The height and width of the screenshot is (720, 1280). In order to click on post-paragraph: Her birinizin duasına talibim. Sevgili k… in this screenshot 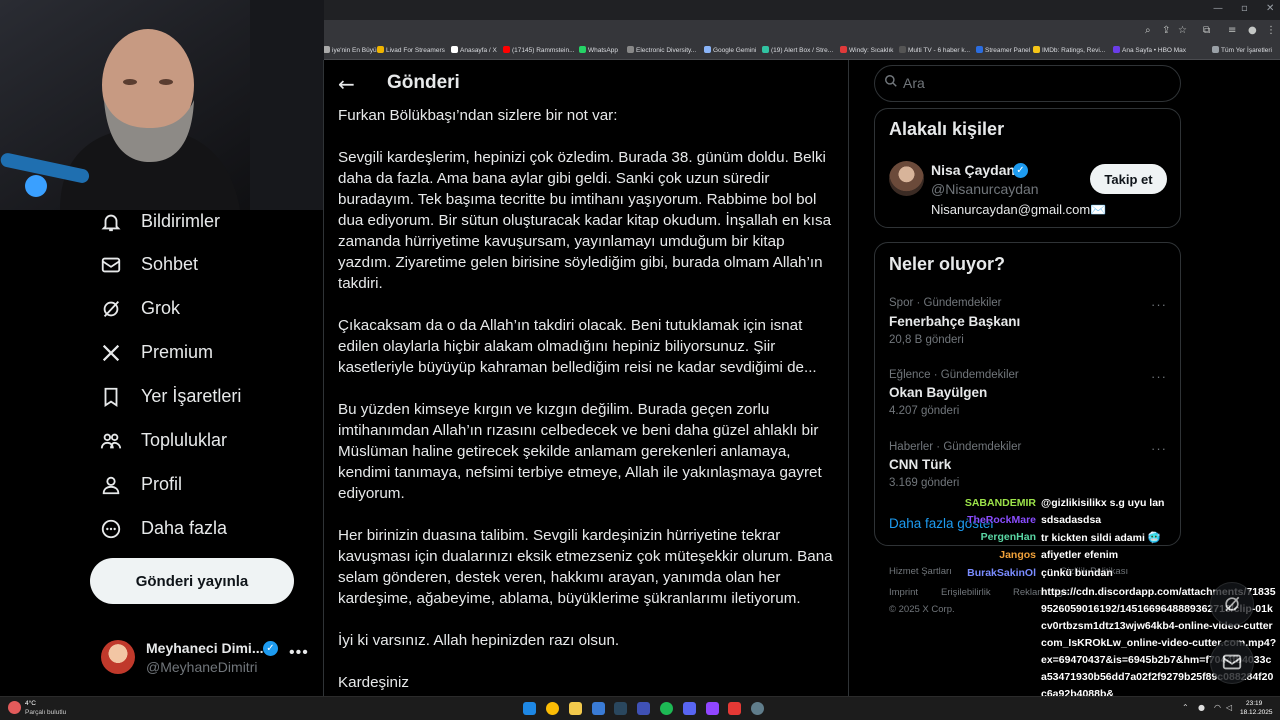, I will do `click(585, 567)`.